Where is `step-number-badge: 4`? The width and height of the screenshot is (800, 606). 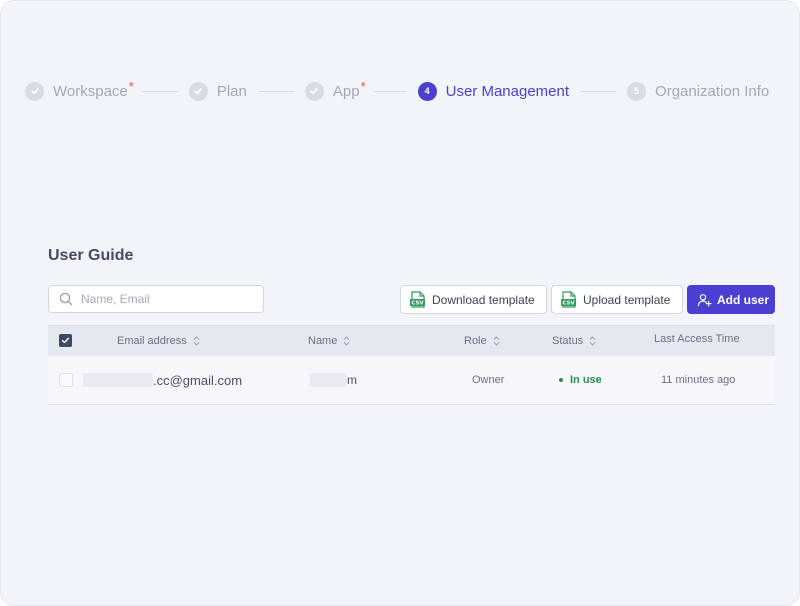 step-number-badge: 4 is located at coordinates (427, 91).